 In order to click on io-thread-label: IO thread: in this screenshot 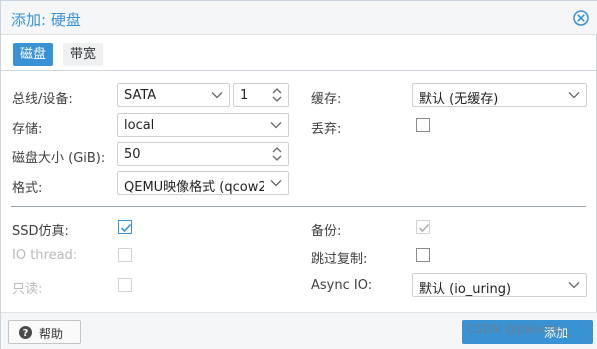, I will do `click(45, 255)`.